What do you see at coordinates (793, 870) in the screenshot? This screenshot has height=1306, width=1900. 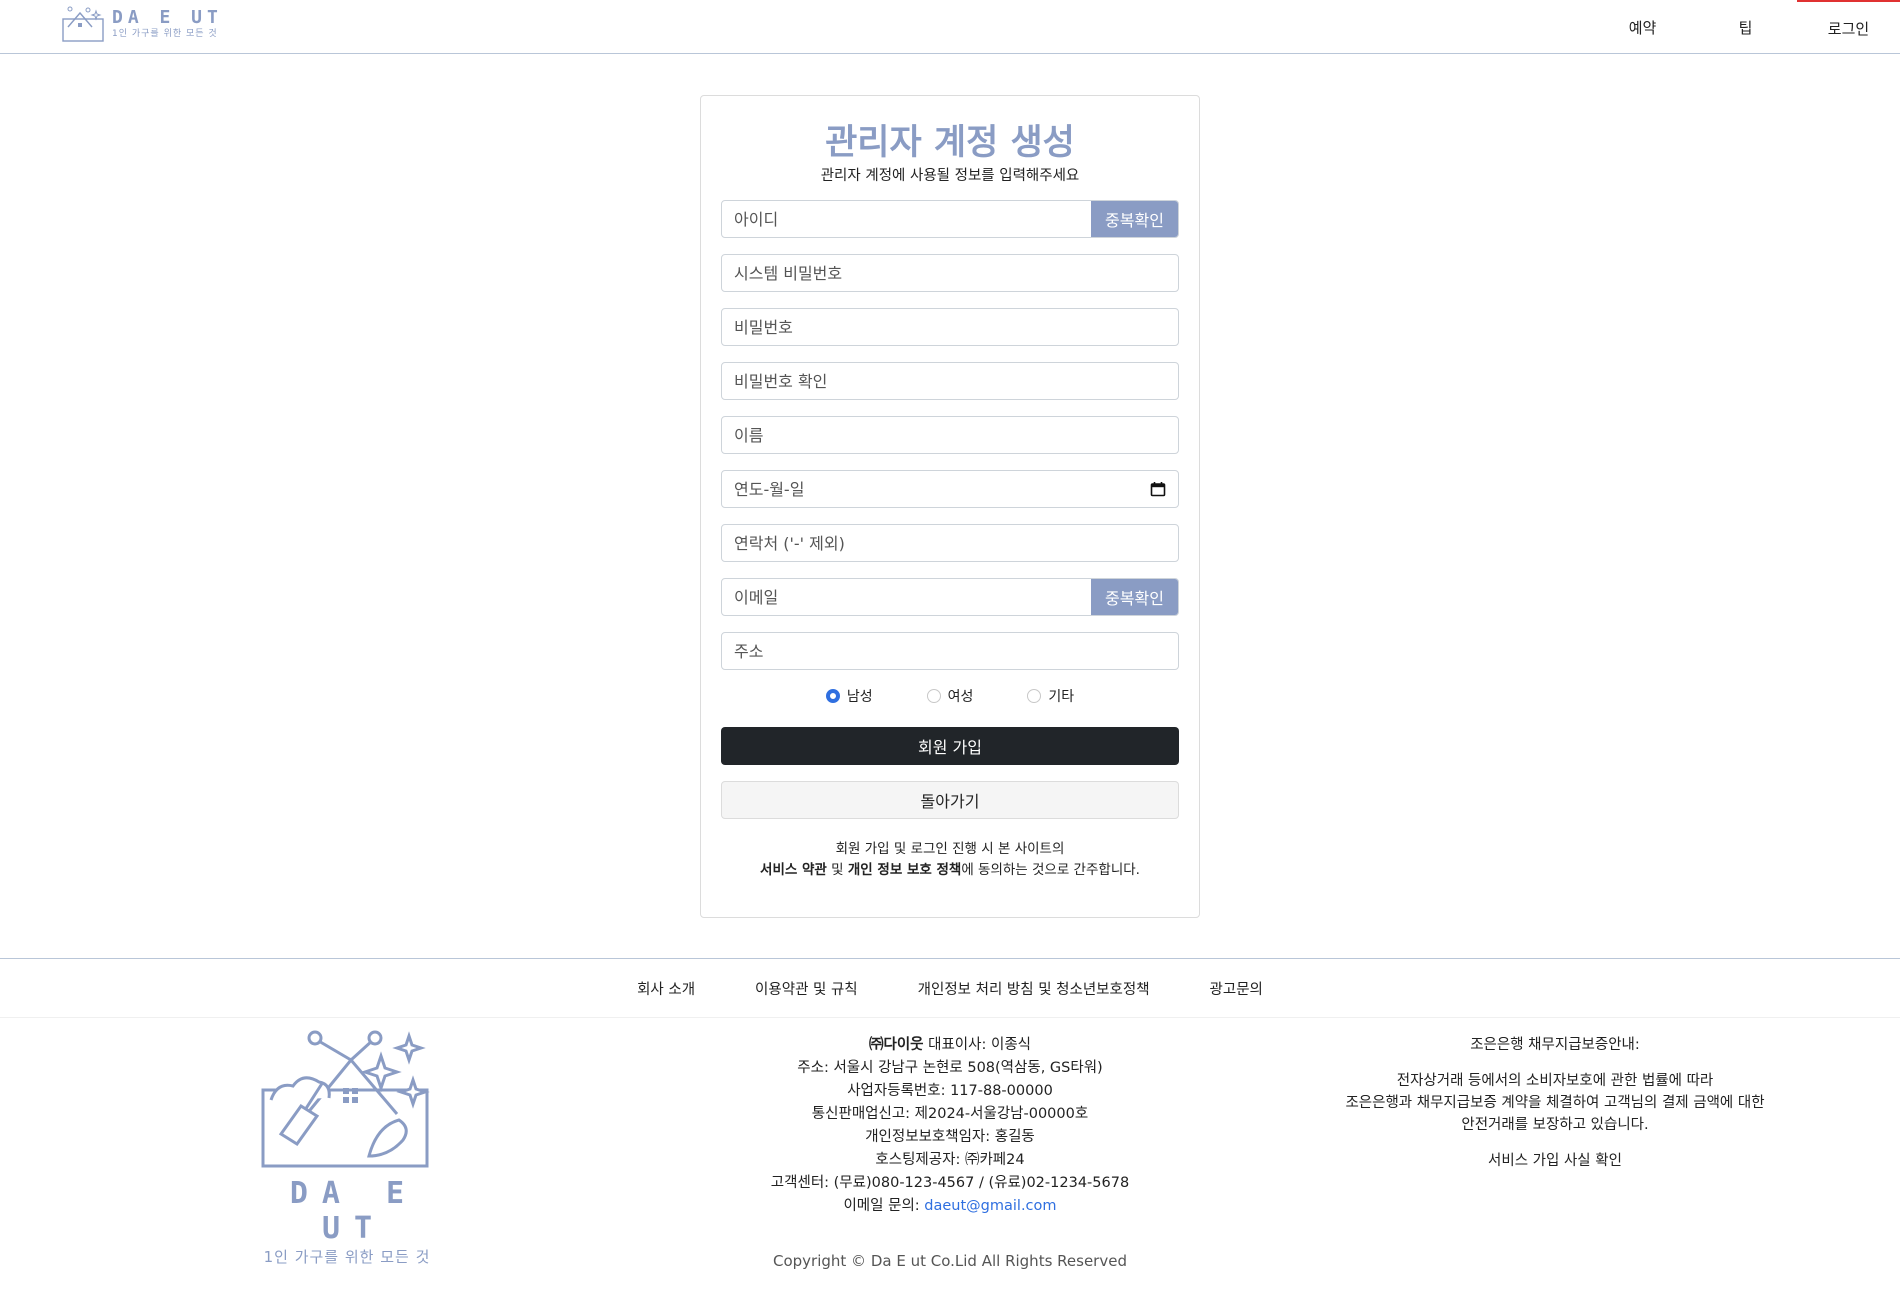 I see `terms-link: 서비스 약관` at bounding box center [793, 870].